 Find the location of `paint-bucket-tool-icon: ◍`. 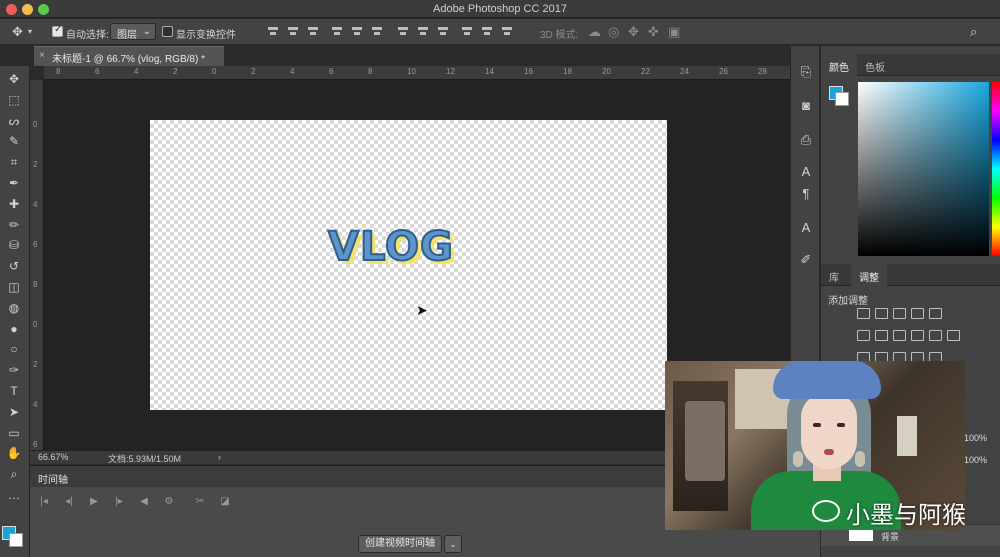

paint-bucket-tool-icon: ◍ is located at coordinates (14, 308).